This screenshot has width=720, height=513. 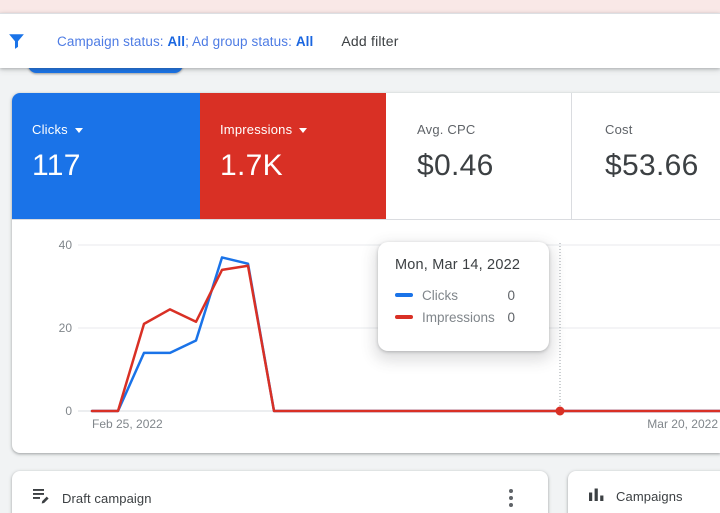 I want to click on scorecard-clicks-label: Clicks, so click(x=50, y=129).